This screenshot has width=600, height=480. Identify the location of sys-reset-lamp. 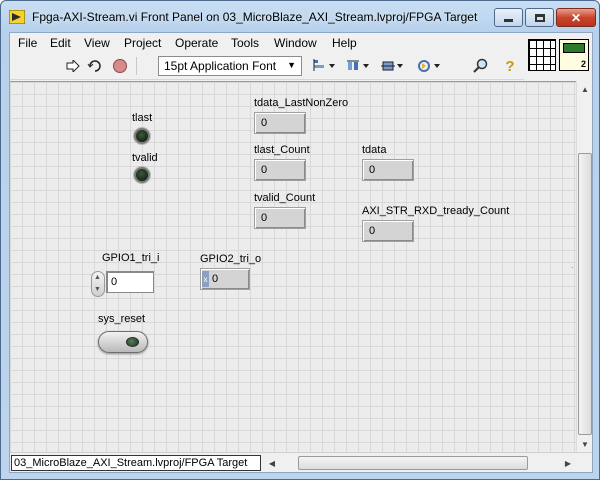
(132, 342).